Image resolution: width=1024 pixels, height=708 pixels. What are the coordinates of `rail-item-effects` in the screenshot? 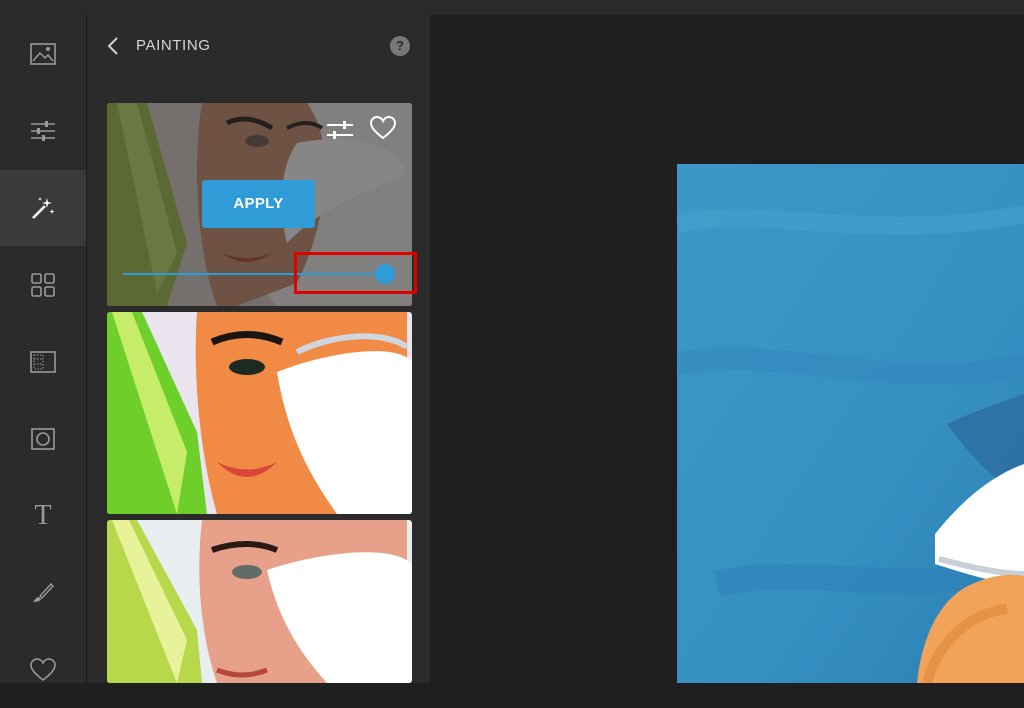 It's located at (43, 208).